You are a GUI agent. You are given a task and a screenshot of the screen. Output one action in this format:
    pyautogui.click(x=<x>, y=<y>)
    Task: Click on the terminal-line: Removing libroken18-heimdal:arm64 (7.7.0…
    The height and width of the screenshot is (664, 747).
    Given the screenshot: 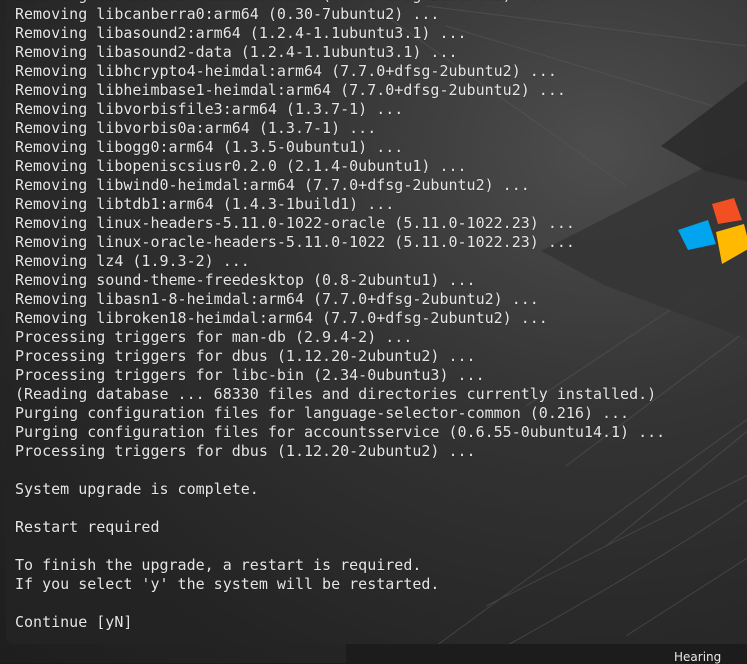 What is the action you would take?
    pyautogui.click(x=281, y=318)
    